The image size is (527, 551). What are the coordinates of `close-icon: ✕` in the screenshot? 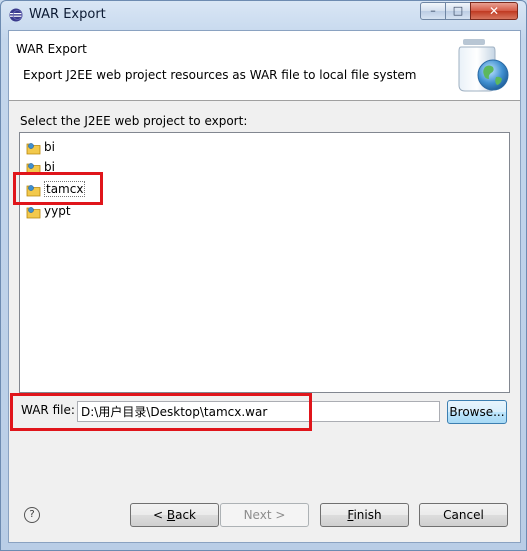 It's located at (494, 11).